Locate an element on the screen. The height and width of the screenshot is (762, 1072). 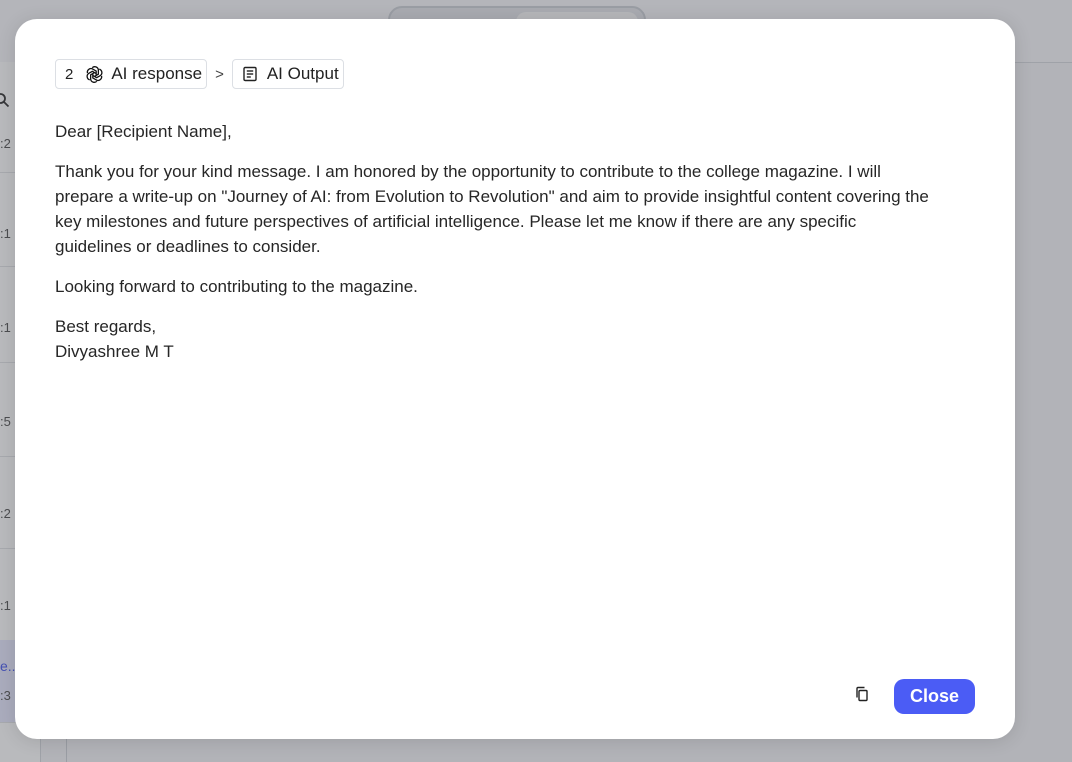
copy-button is located at coordinates (862, 697).